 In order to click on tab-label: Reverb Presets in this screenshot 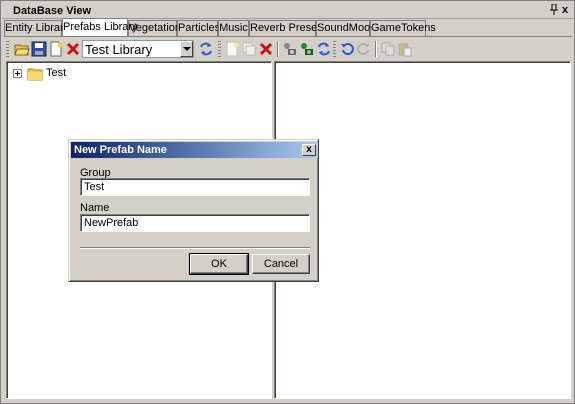, I will do `click(288, 28)`.